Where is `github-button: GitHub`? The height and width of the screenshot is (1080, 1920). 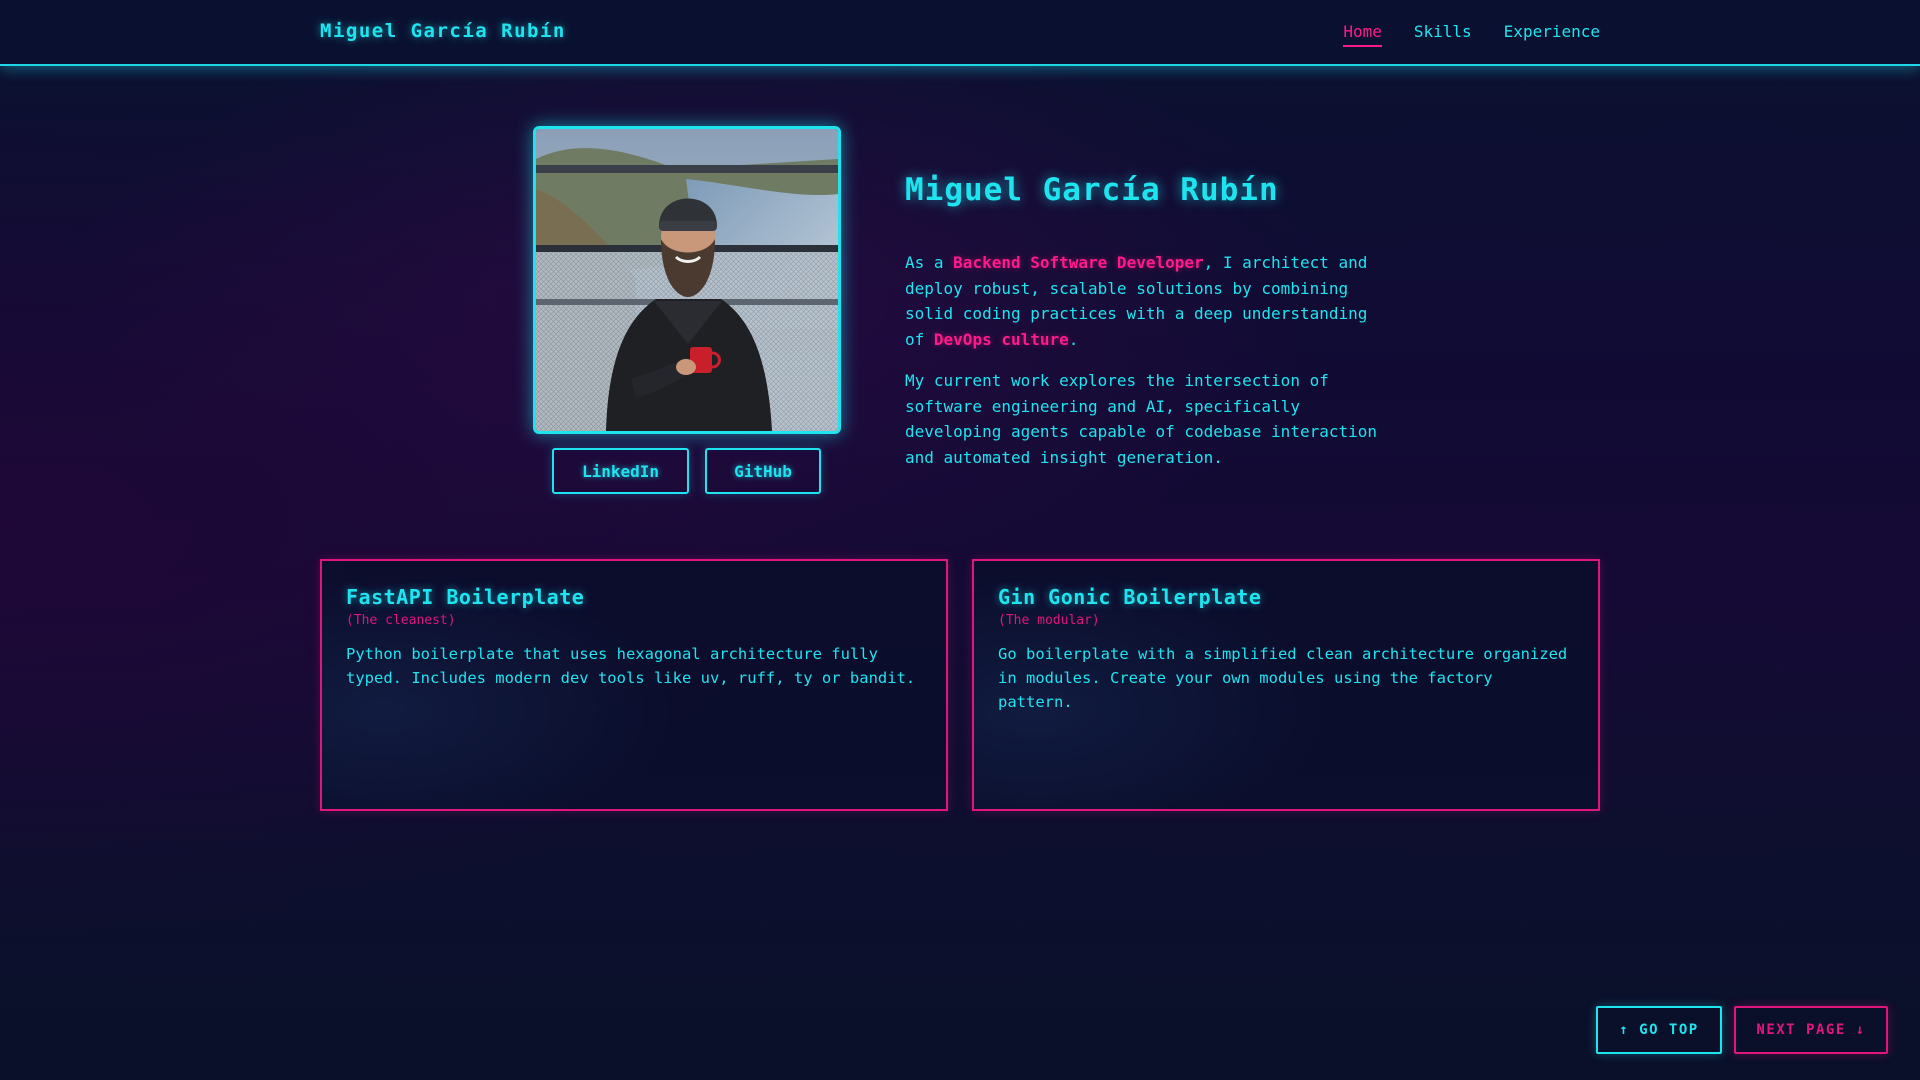 github-button: GitHub is located at coordinates (763, 471).